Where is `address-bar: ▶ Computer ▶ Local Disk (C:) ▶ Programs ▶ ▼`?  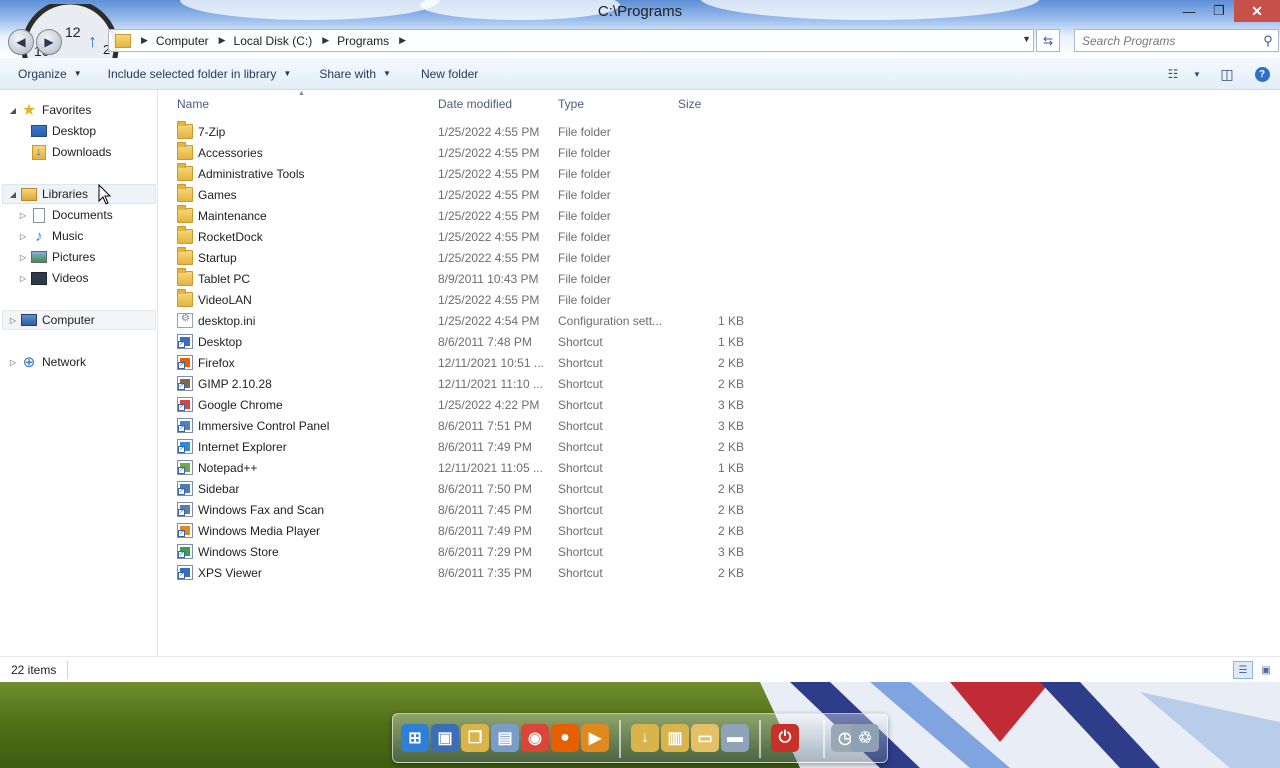 address-bar: ▶ Computer ▶ Local Disk (C:) ▶ Programs ▶ ▼ is located at coordinates (571, 40).